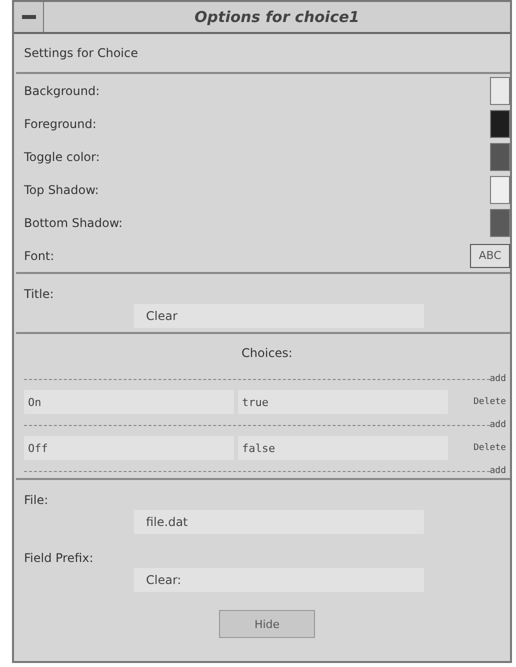 This screenshot has width=516, height=667. I want to click on section-heading: Settings for Choice, so click(81, 53).